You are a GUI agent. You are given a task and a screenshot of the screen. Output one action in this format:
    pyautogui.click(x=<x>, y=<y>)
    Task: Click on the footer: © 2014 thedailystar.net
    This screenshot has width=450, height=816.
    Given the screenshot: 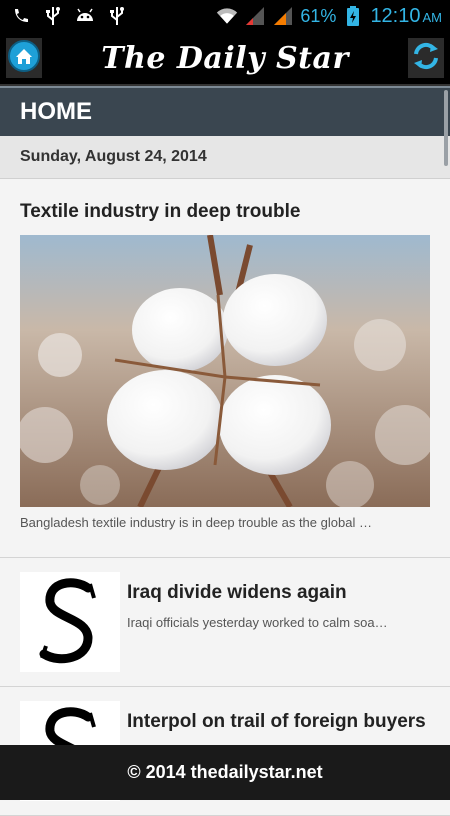 What is the action you would take?
    pyautogui.click(x=225, y=772)
    